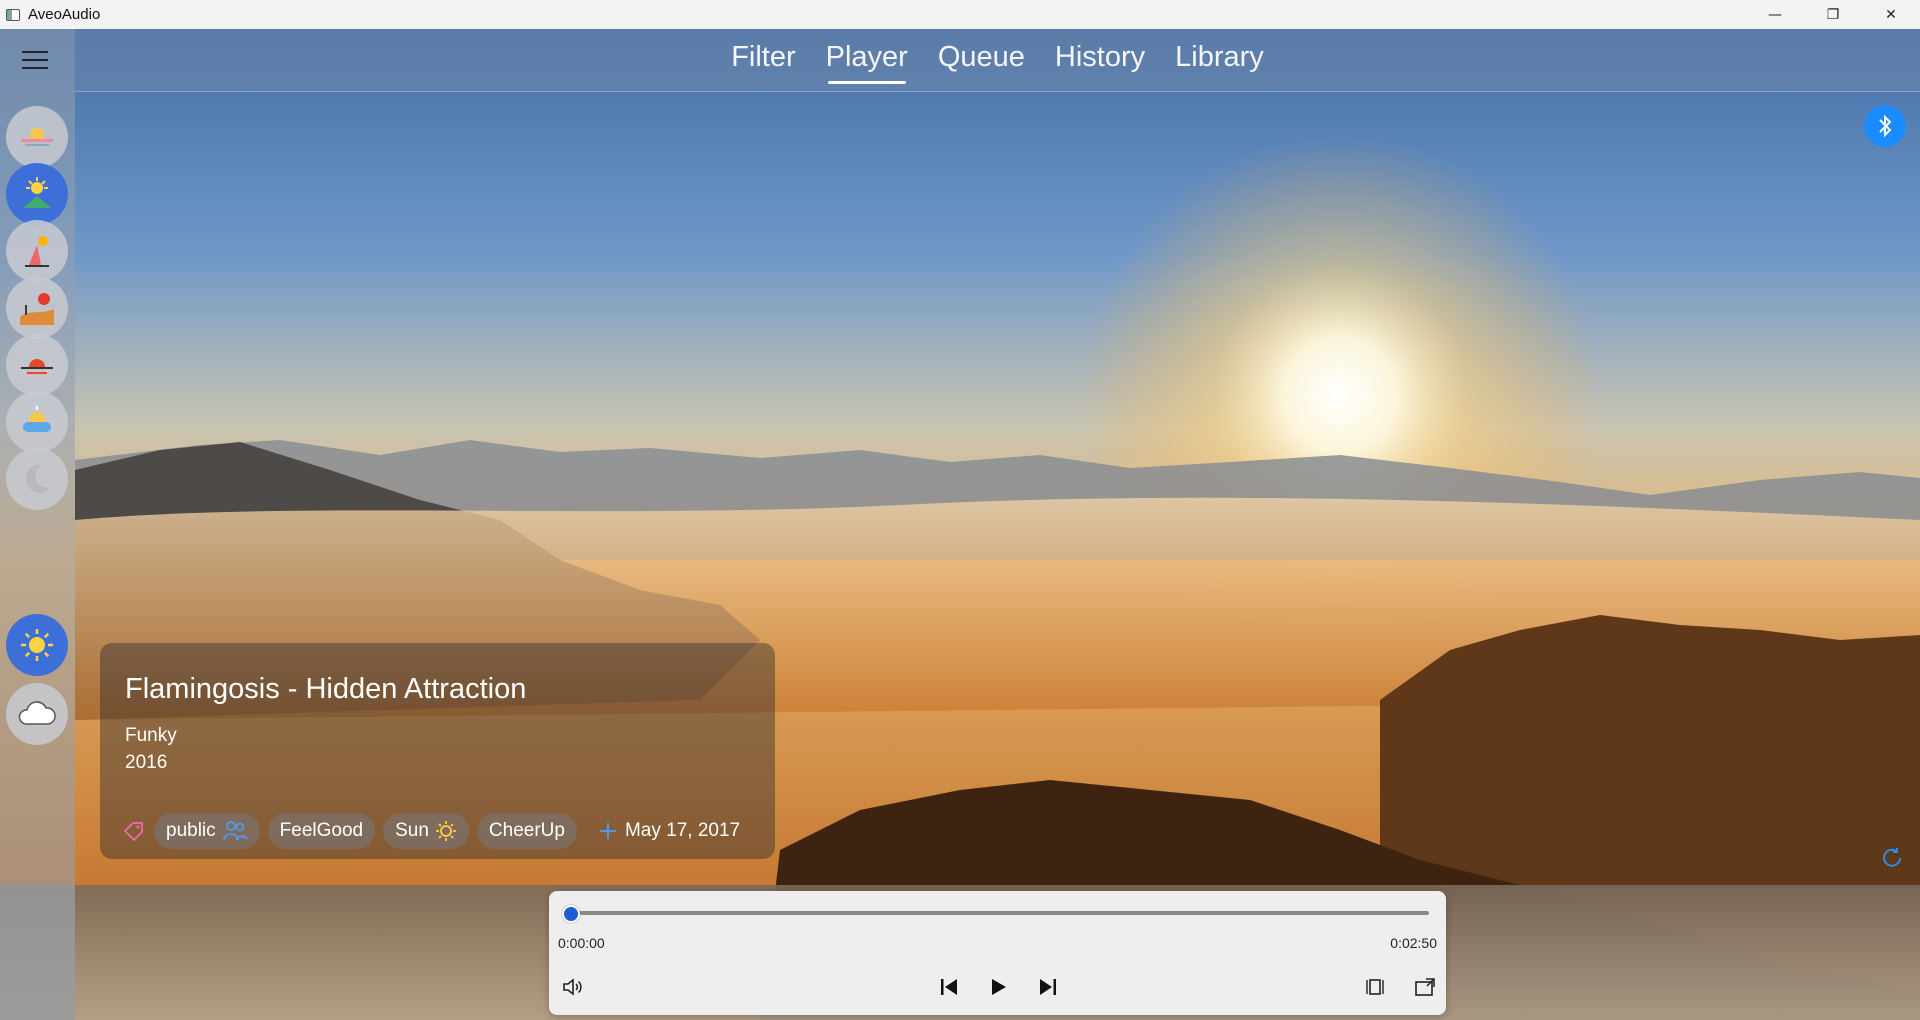 The height and width of the screenshot is (1020, 1920). I want to click on night-icon, so click(37, 479).